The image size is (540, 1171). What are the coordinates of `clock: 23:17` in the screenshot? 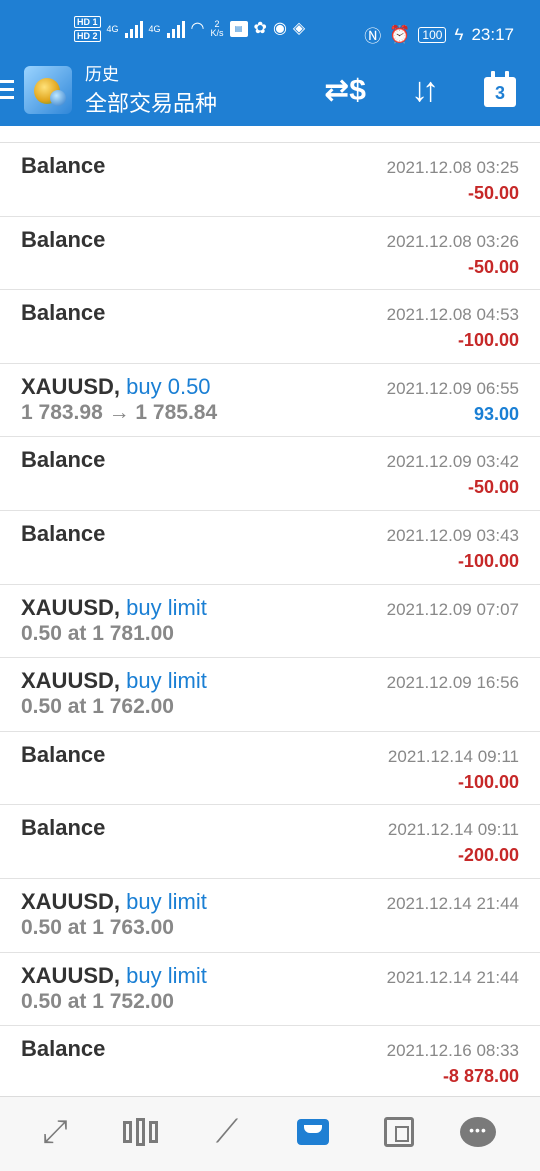 It's located at (492, 34).